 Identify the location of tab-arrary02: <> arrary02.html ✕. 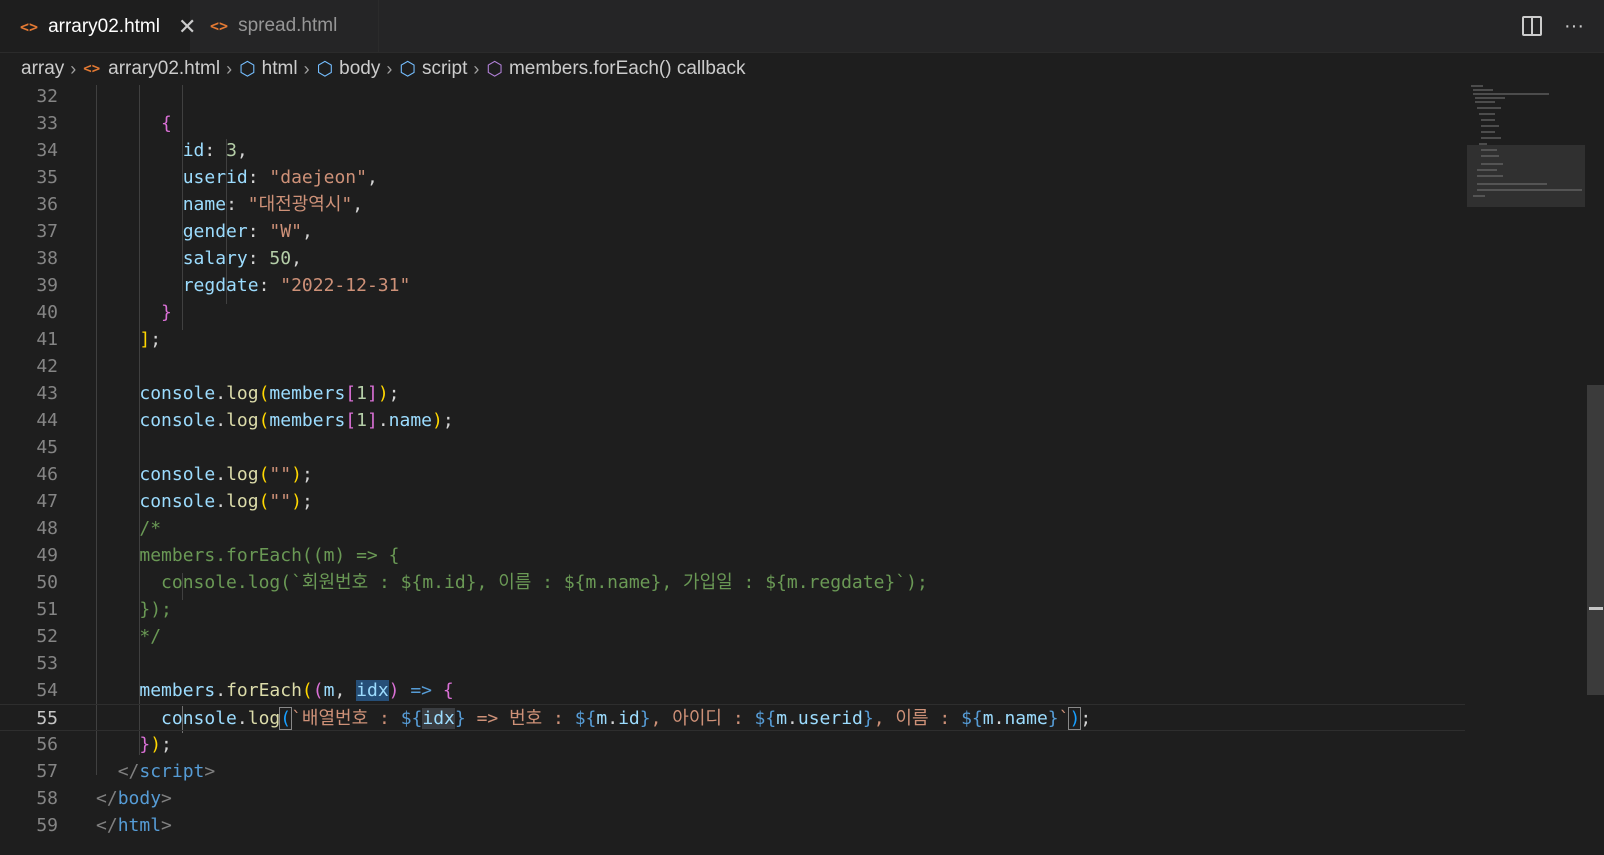
(98, 26).